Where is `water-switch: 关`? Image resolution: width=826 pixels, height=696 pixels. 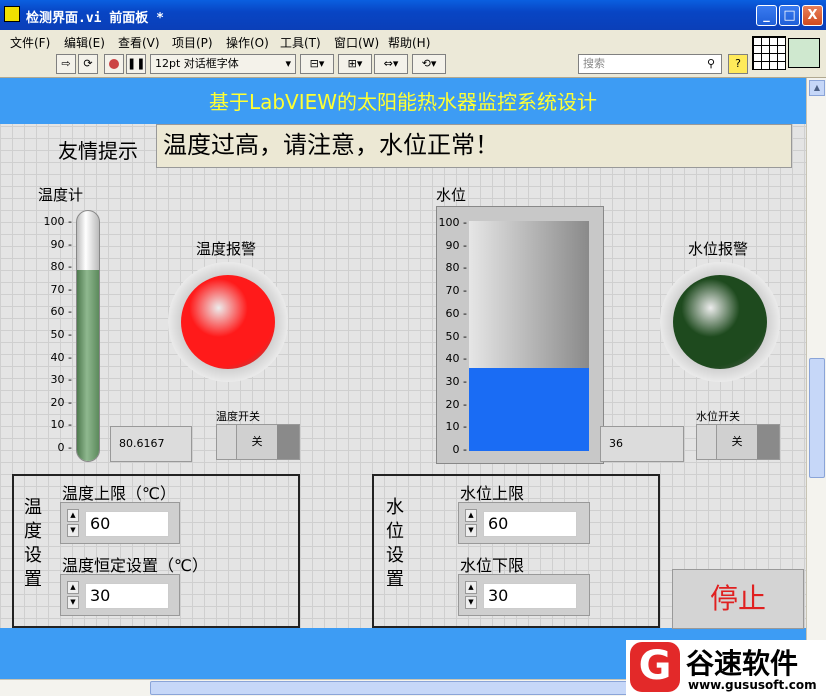 water-switch: 关 is located at coordinates (738, 442).